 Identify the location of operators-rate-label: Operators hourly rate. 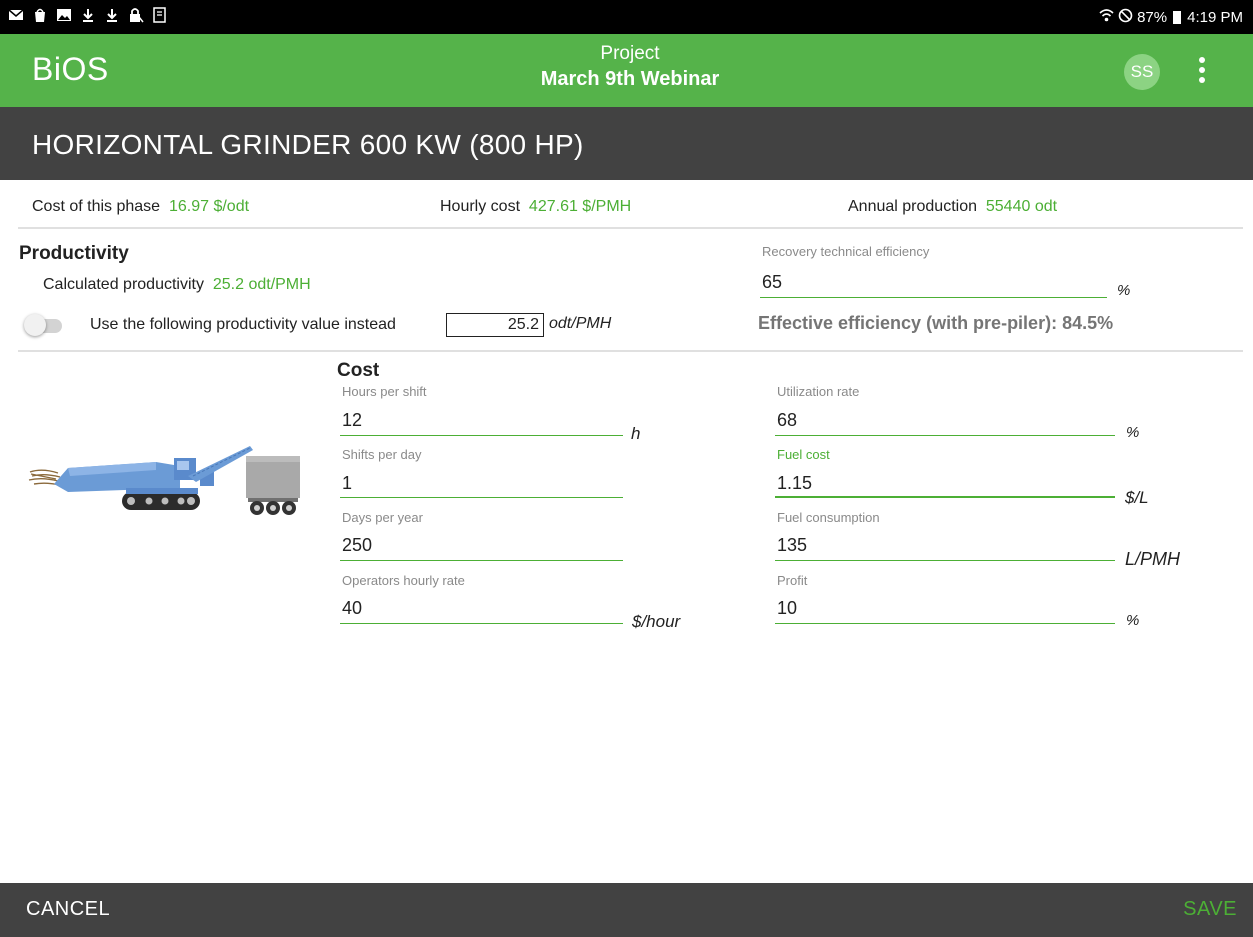
(403, 580).